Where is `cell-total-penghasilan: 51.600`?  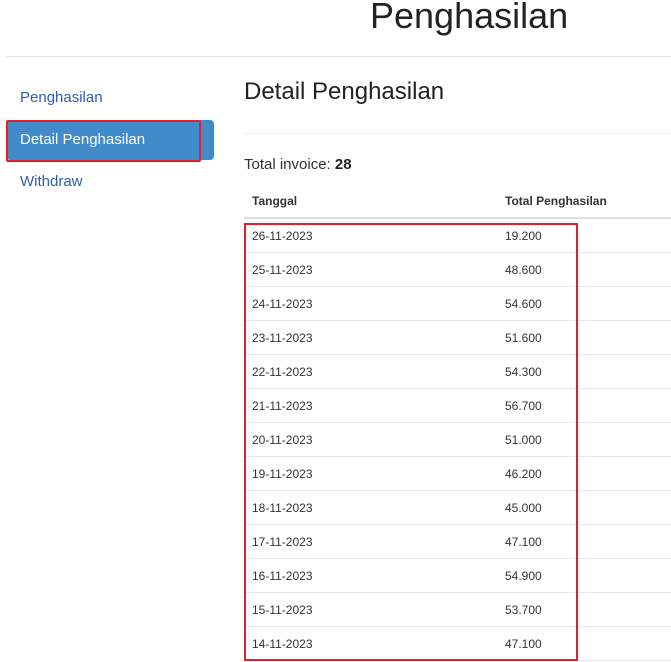 cell-total-penghasilan: 51.600 is located at coordinates (584, 337).